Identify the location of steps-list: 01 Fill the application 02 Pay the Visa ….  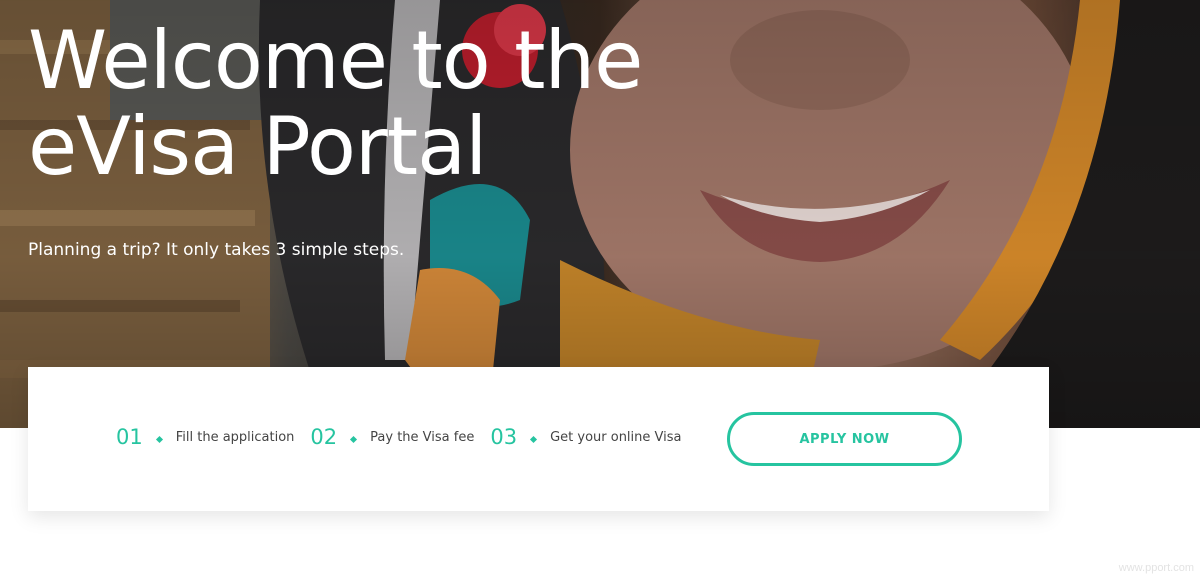
(407, 437).